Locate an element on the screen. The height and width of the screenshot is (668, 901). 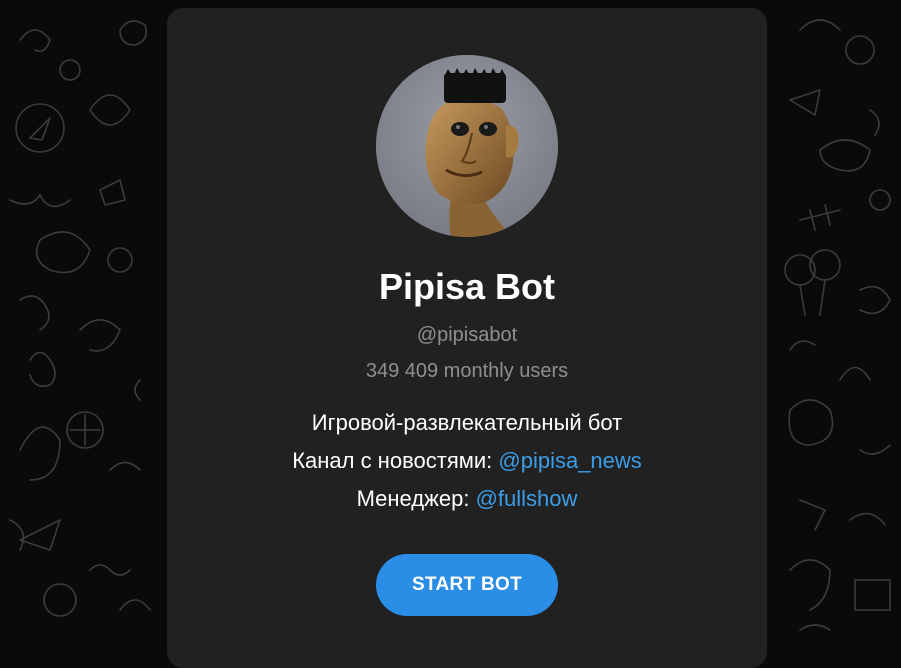
description-line-2: Канал с новостями: @pipisa_news is located at coordinates (467, 461).